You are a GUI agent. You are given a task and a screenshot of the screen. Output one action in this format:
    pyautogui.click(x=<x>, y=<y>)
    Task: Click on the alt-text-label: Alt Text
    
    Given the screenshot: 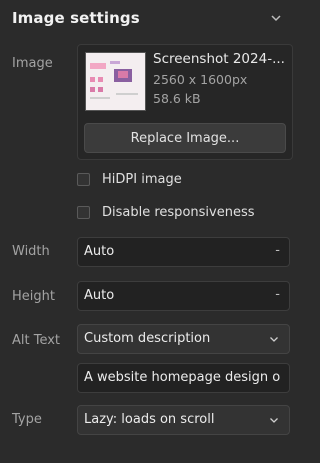 What is the action you would take?
    pyautogui.click(x=36, y=340)
    